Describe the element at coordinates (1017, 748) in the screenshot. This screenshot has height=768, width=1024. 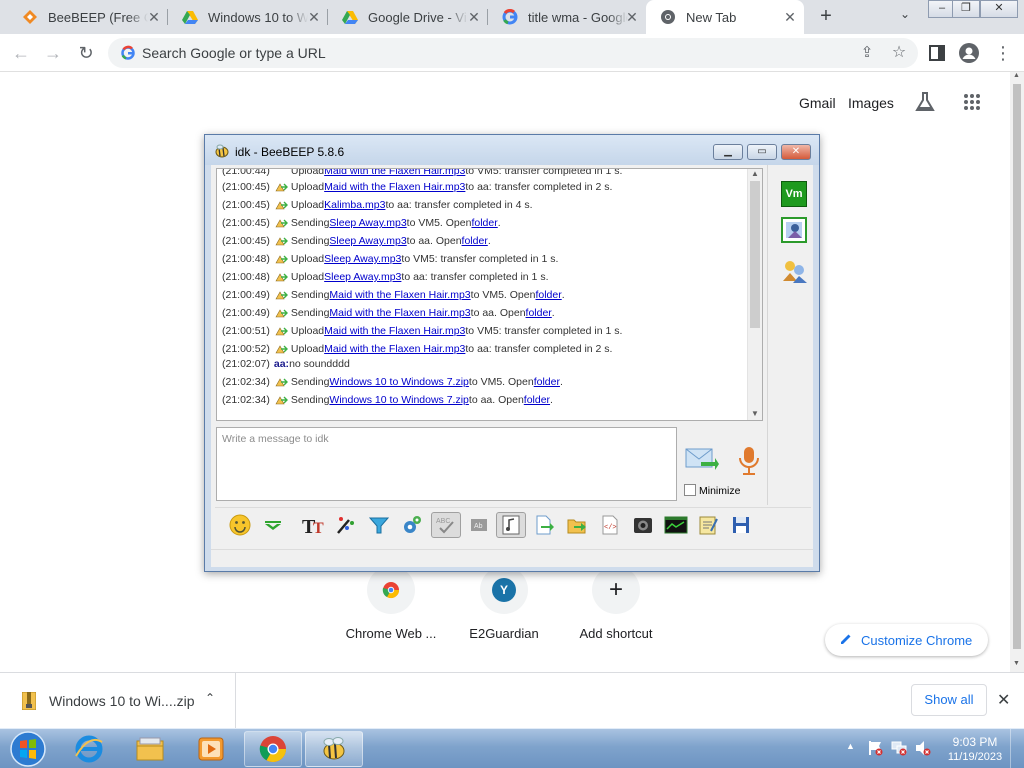
I see `show-desktop-button` at that location.